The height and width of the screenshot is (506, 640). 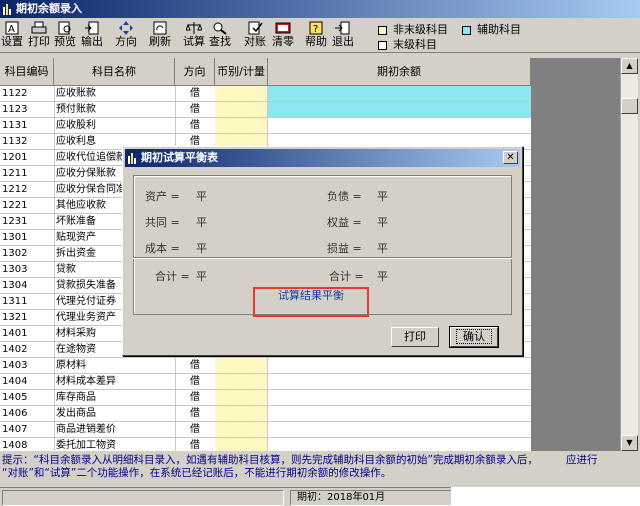 I want to click on help-button: ? 帮助, so click(x=316, y=35).